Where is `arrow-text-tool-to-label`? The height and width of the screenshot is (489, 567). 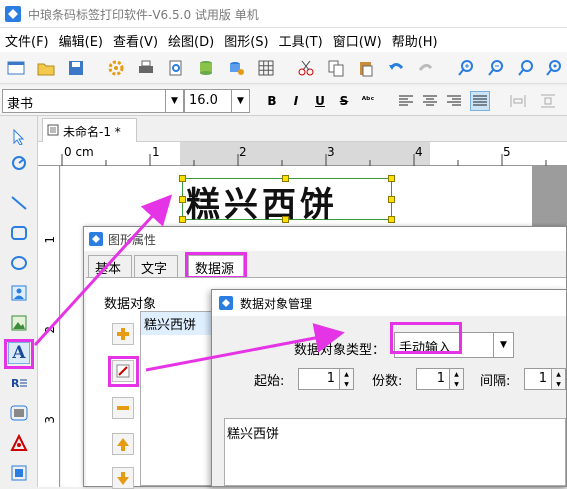 arrow-text-tool-to-label is located at coordinates (103, 270).